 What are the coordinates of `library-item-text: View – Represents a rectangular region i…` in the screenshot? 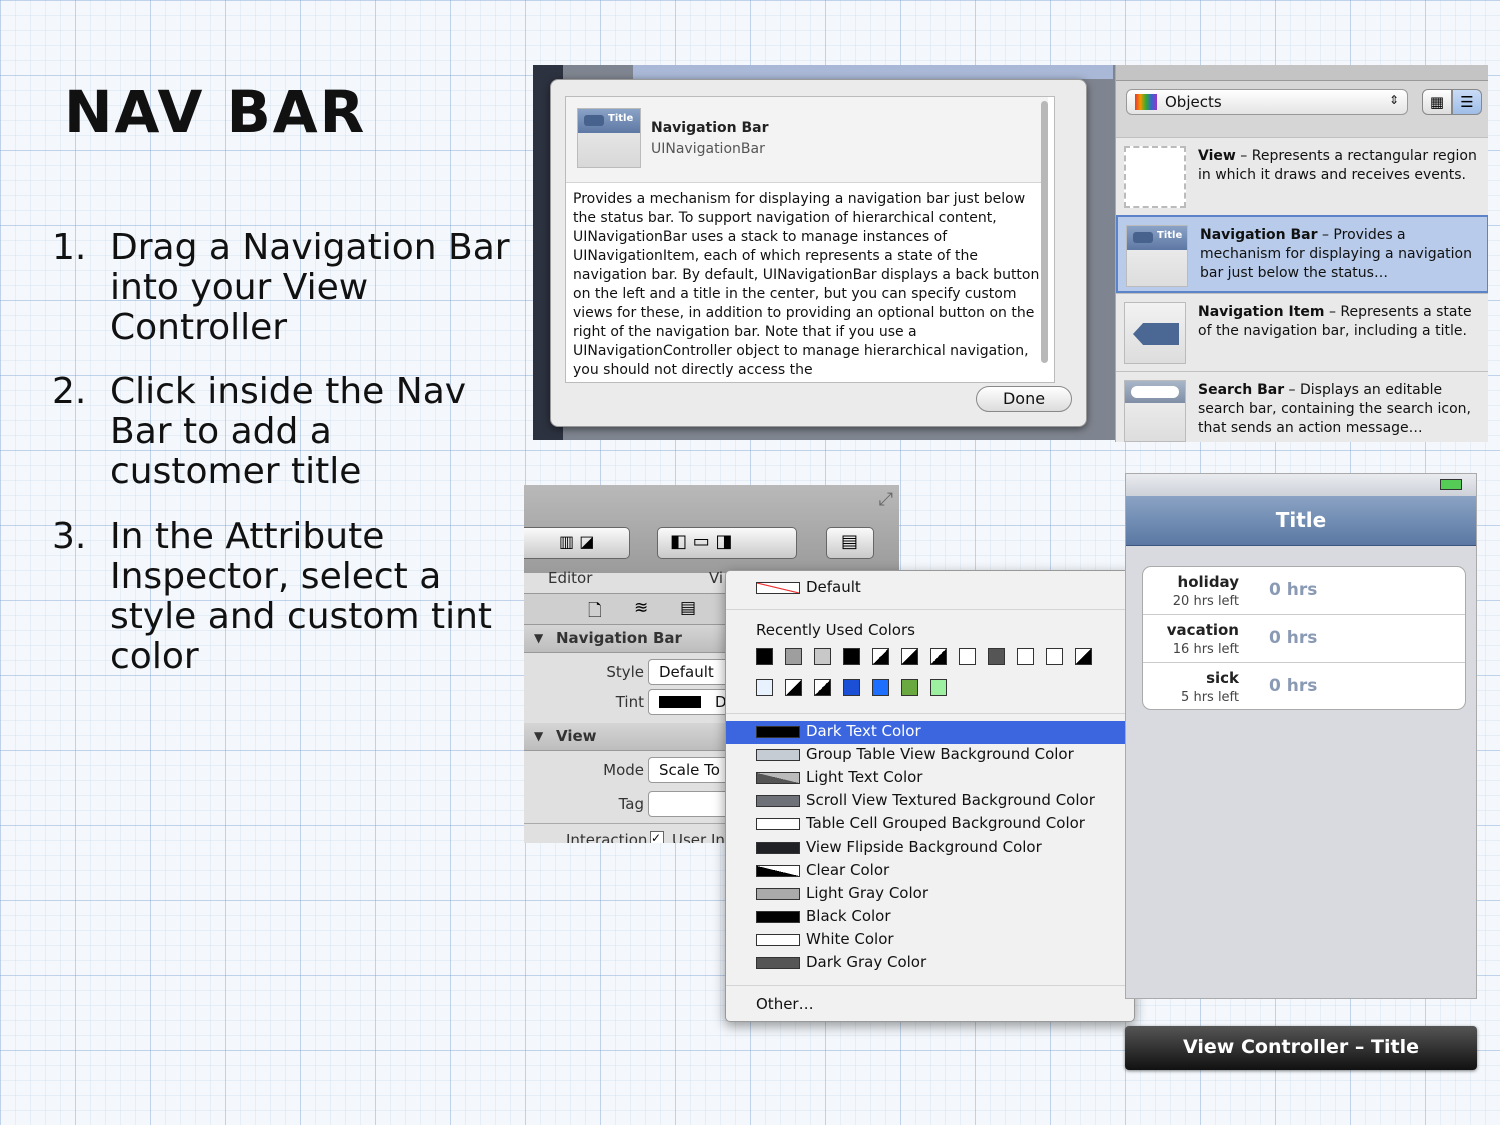 It's located at (1340, 166).